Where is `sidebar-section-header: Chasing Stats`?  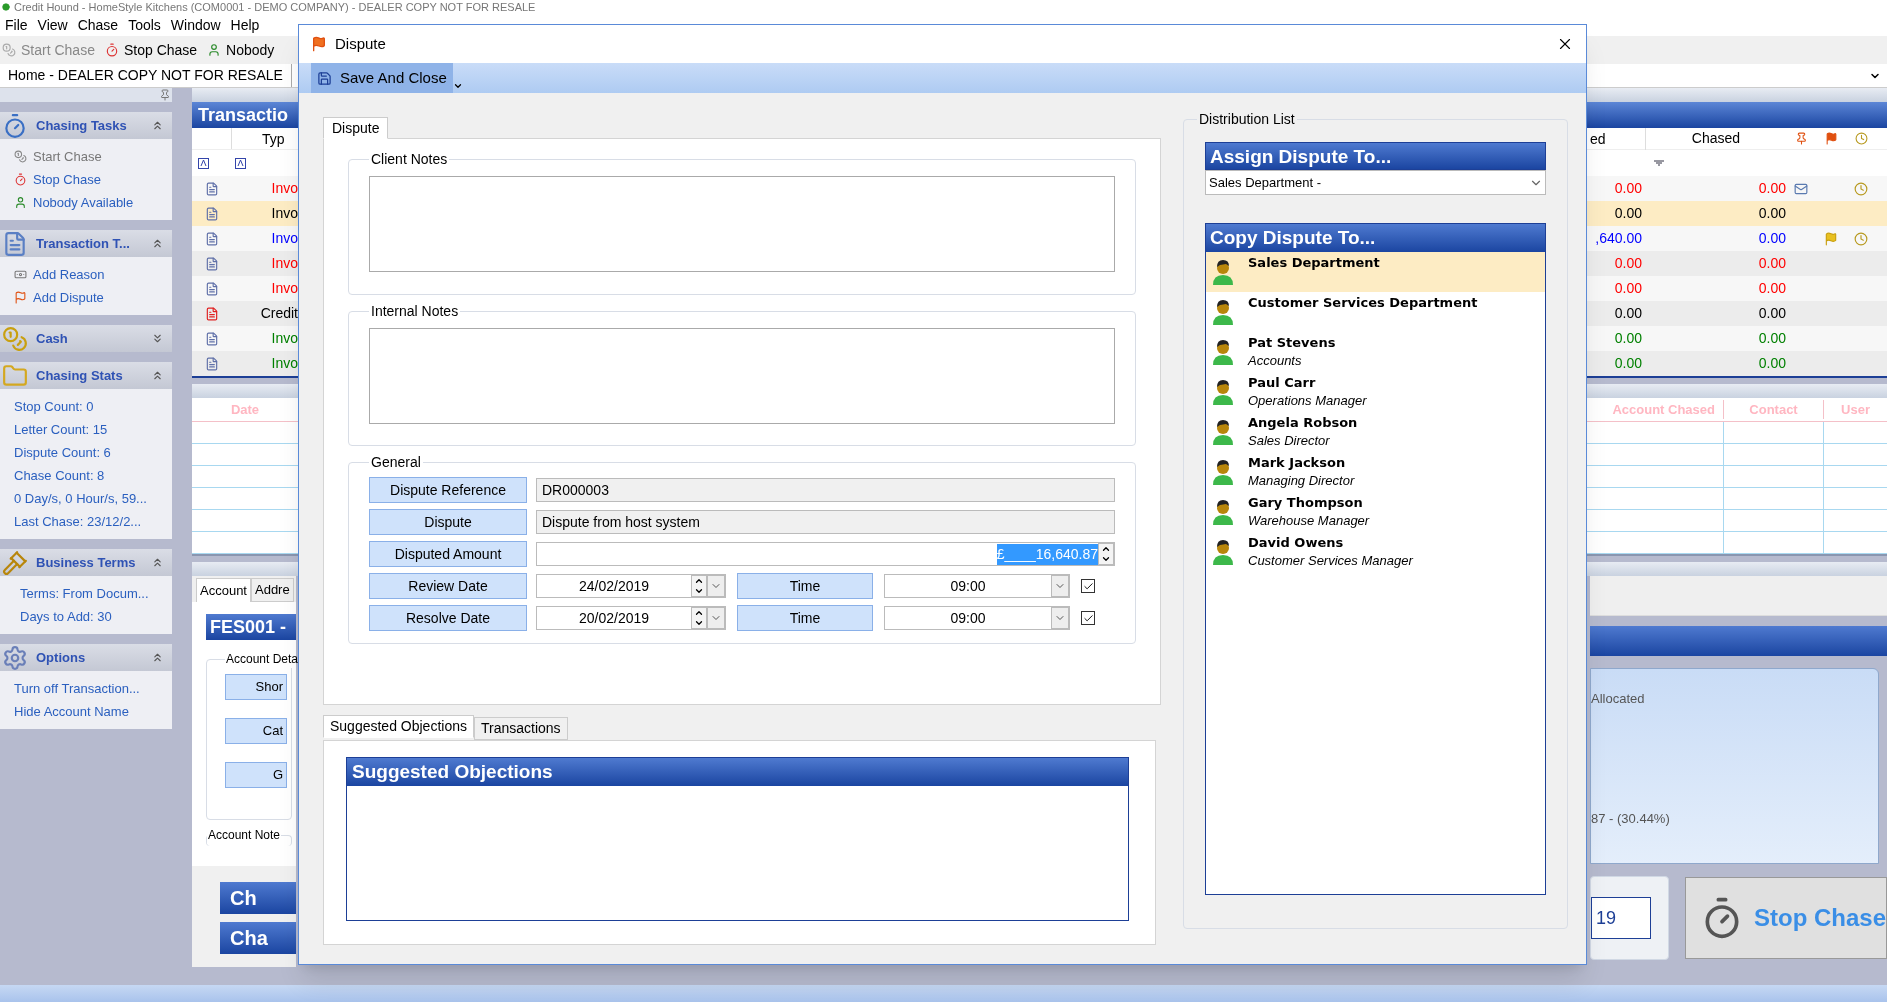
sidebar-section-header: Chasing Stats is located at coordinates (86, 375).